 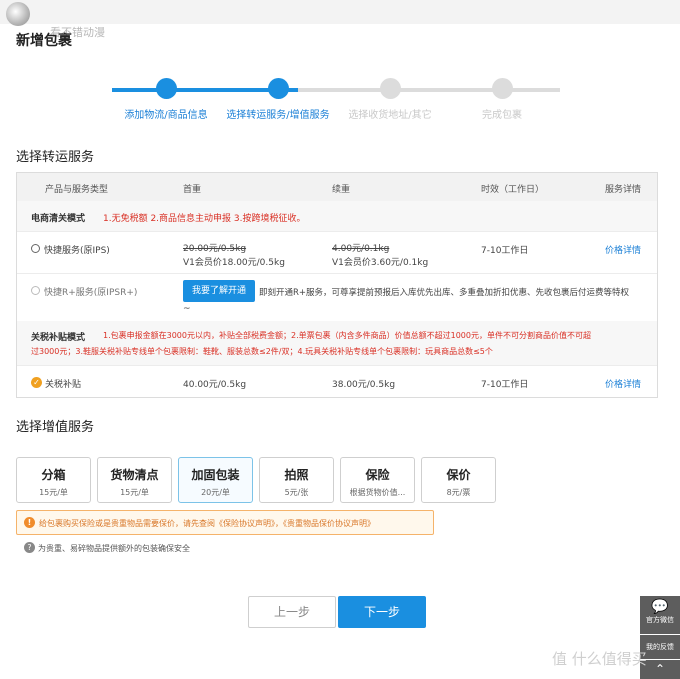 I want to click on step-1-dot, so click(x=166, y=88).